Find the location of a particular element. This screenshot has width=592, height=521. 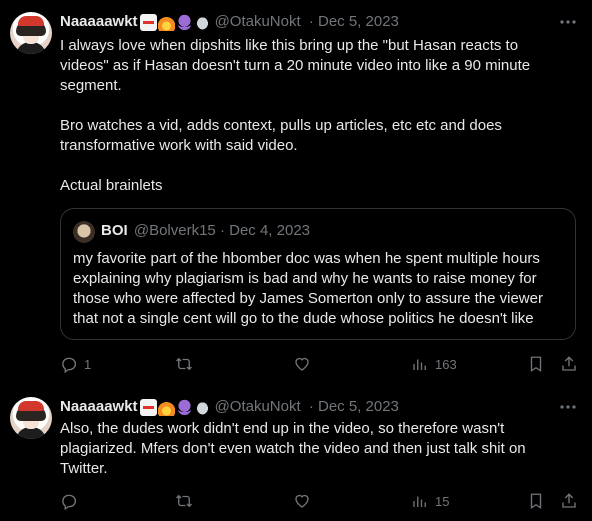

view-count: 15 is located at coordinates (442, 501).